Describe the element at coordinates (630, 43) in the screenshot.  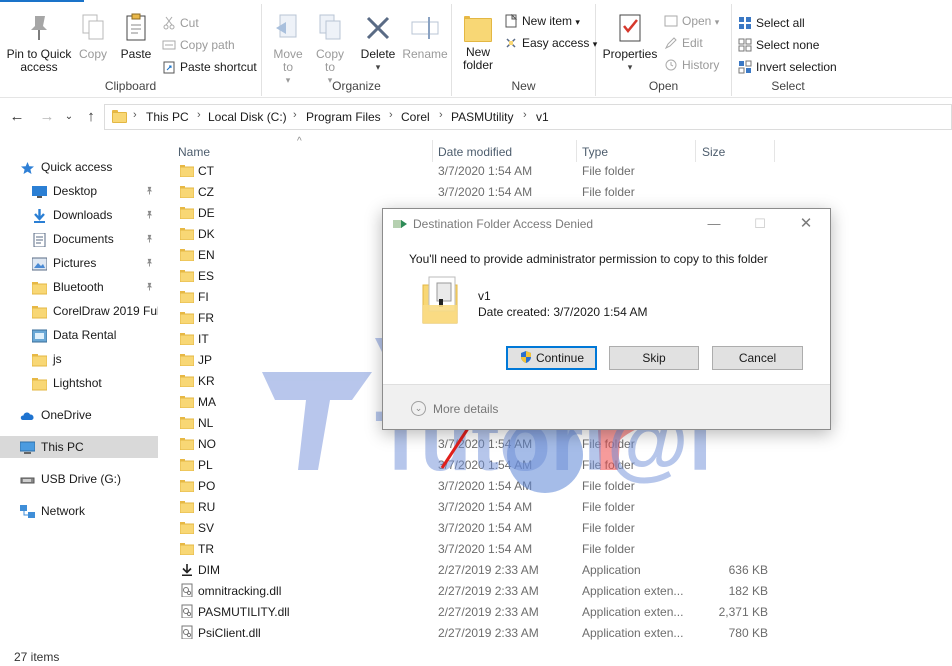
I see `properties-button: Properties ▾` at that location.